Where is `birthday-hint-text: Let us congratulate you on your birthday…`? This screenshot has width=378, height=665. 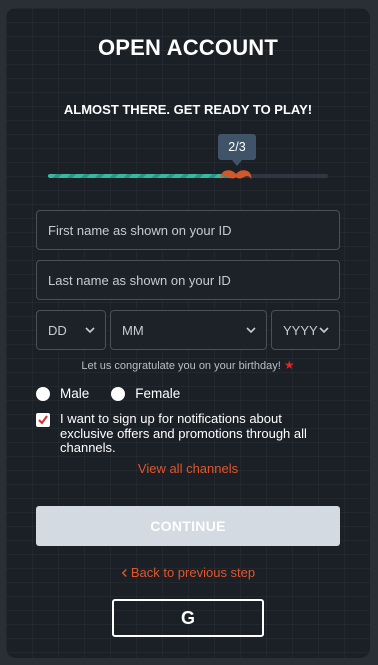
birthday-hint-text: Let us congratulate you on your birthday… is located at coordinates (181, 366).